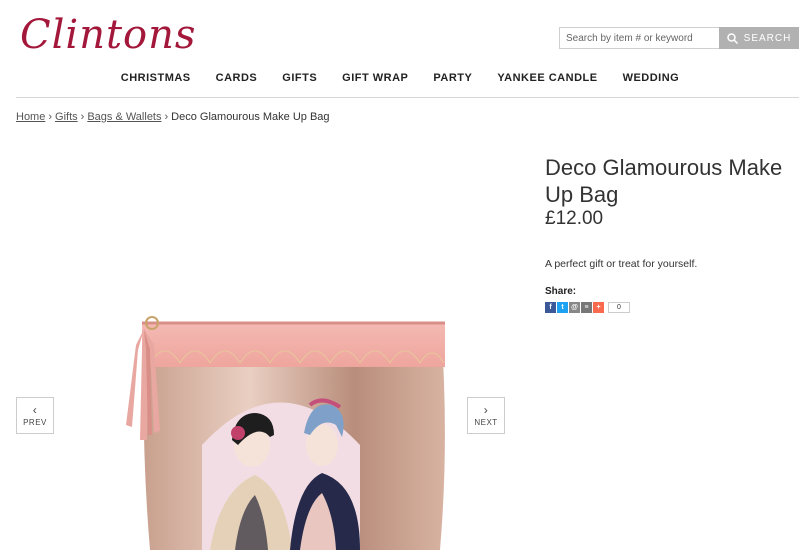 This screenshot has height=553, width=800. What do you see at coordinates (550, 307) in the screenshot?
I see `facebook-share-icon: f` at bounding box center [550, 307].